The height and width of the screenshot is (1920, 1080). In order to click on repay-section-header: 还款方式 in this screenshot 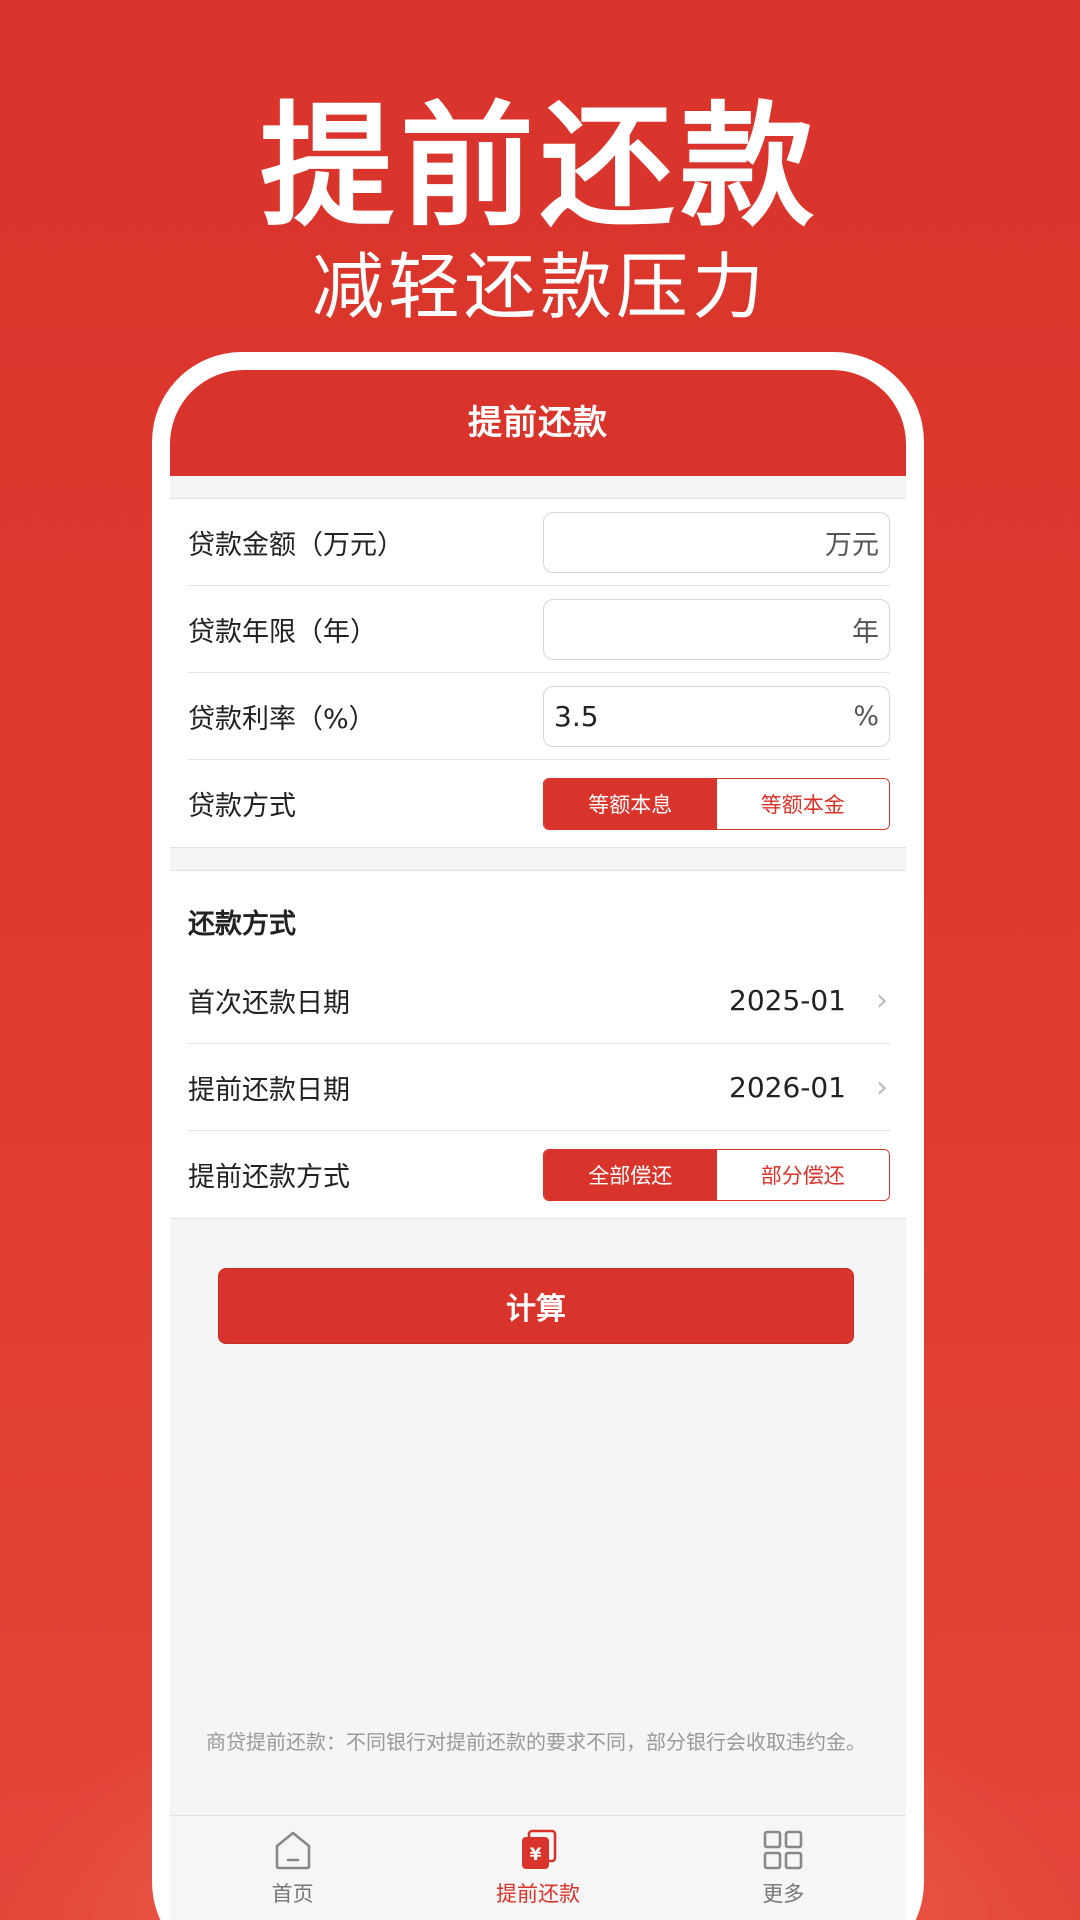, I will do `click(242, 924)`.